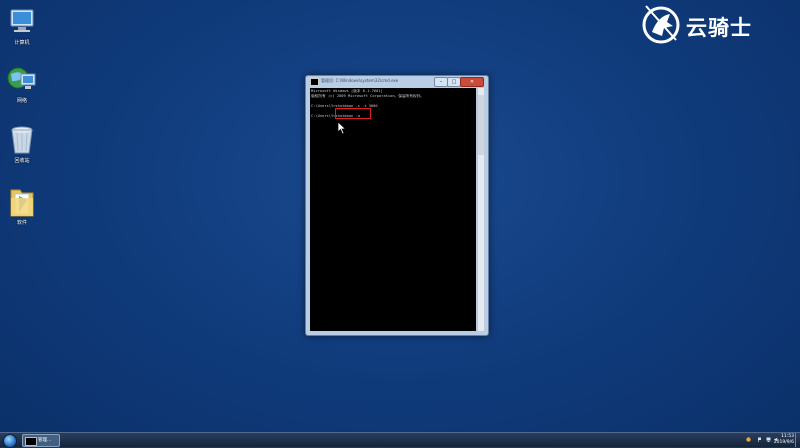  I want to click on input-method-icon, so click(748, 439).